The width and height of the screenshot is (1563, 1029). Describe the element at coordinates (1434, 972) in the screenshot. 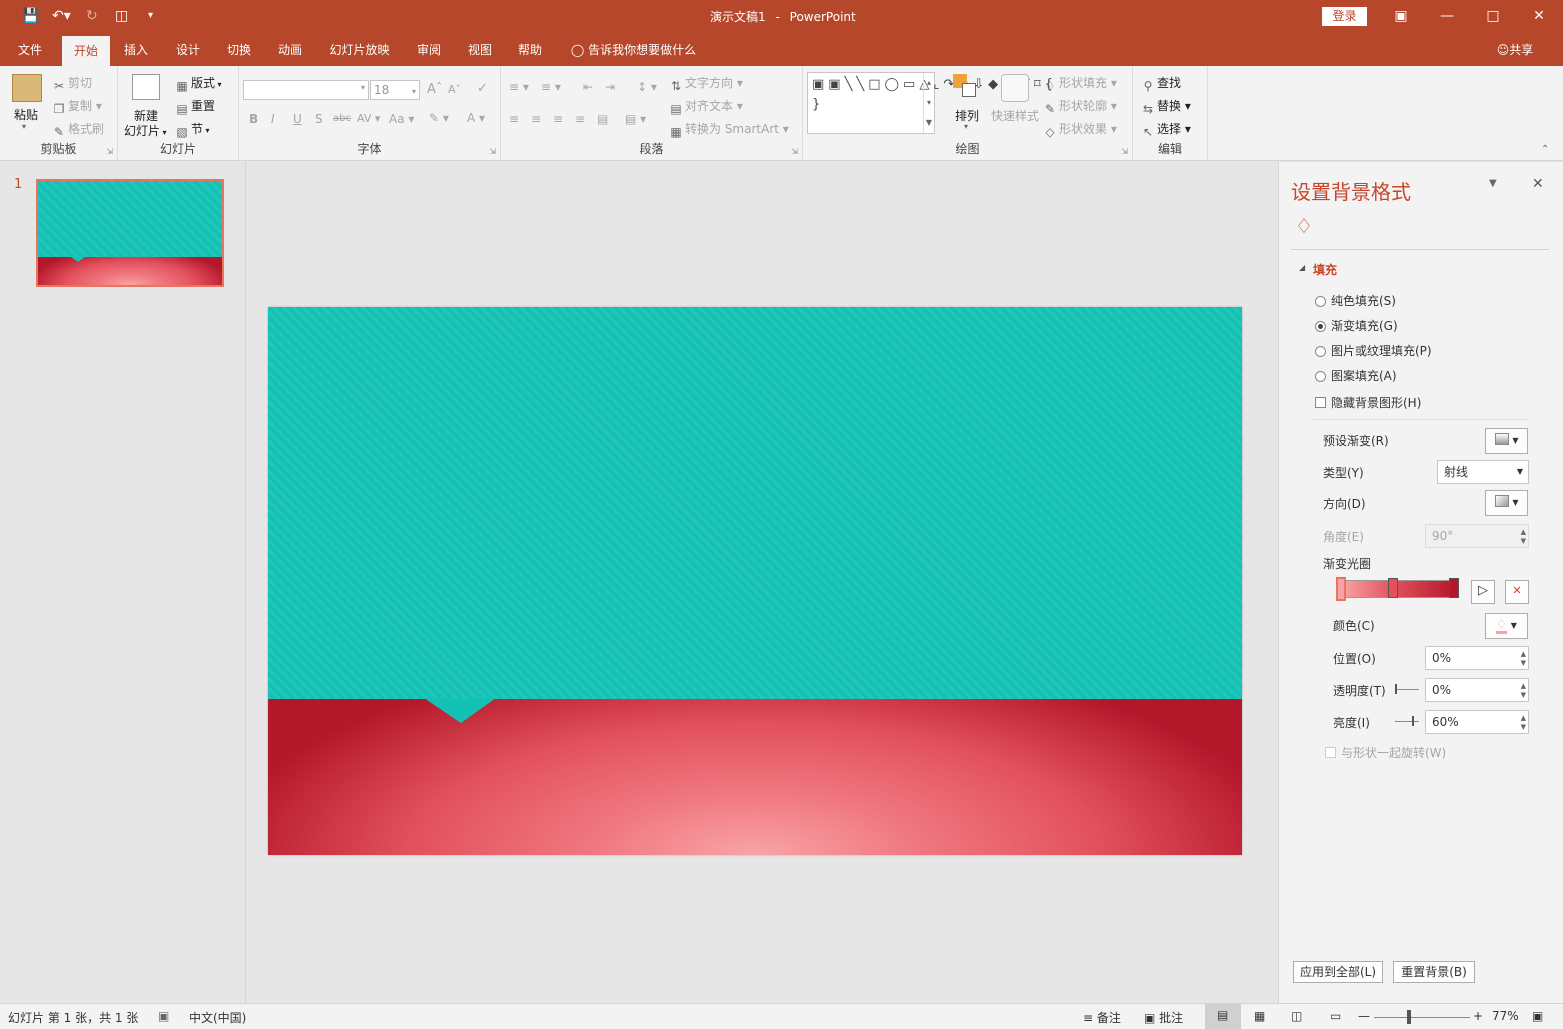

I see `reset-background-button: 重置背景(B)` at that location.